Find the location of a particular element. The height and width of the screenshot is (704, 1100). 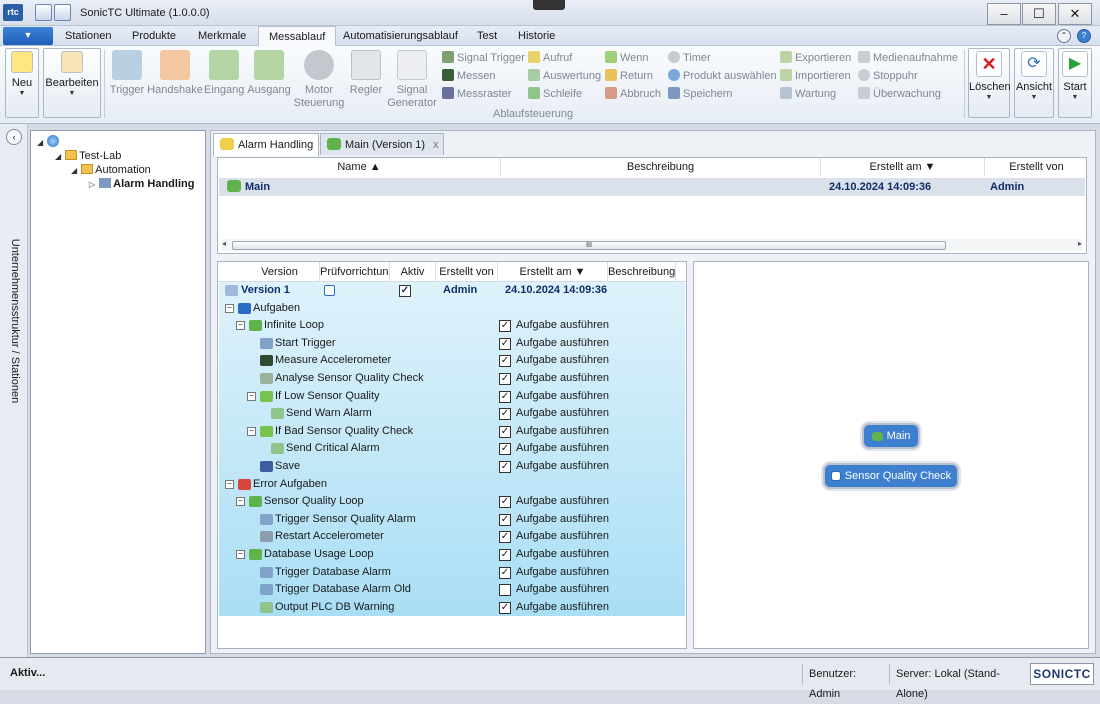

ansicht-button: ⟳ Ansicht ▼ is located at coordinates (1034, 83).